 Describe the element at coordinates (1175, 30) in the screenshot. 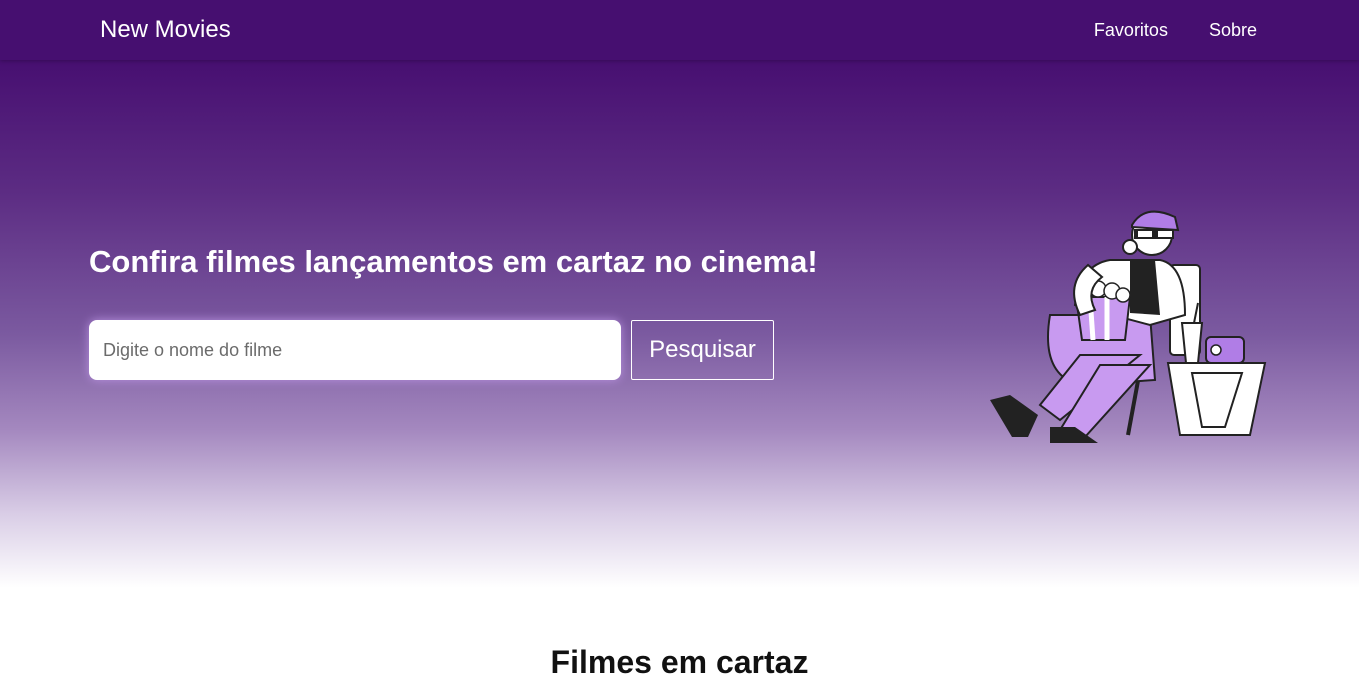

I see `nav-links: Favoritos Sobre` at that location.